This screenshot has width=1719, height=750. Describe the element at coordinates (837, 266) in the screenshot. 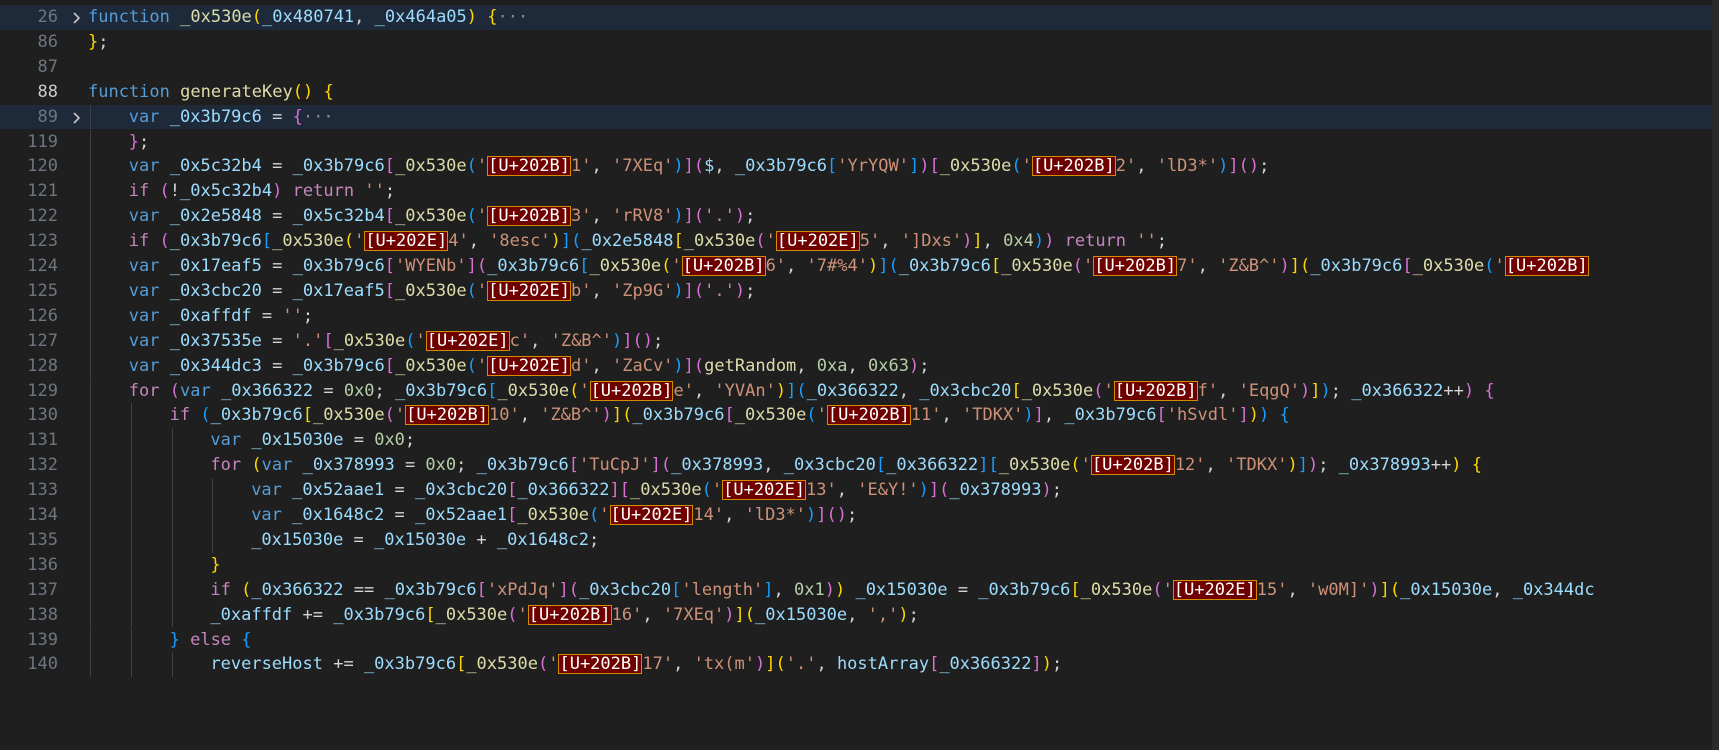

I see `code-token: '7#%4'` at that location.